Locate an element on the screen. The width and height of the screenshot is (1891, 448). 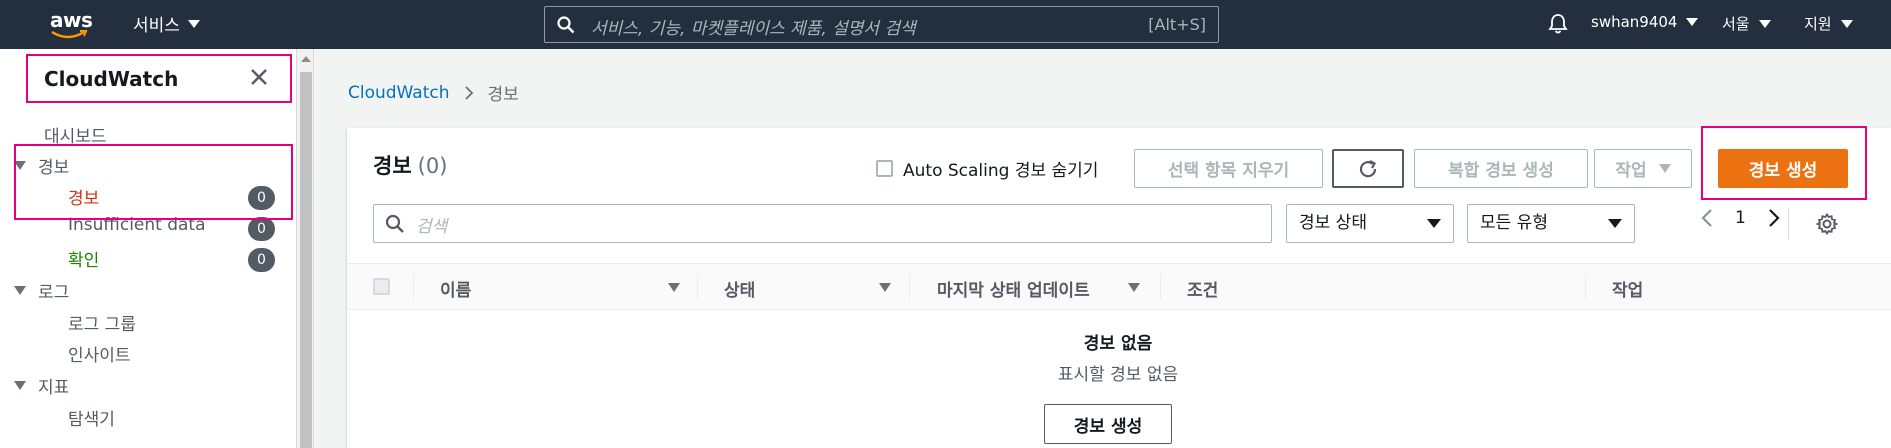
select-all-checkbox is located at coordinates (381, 286).